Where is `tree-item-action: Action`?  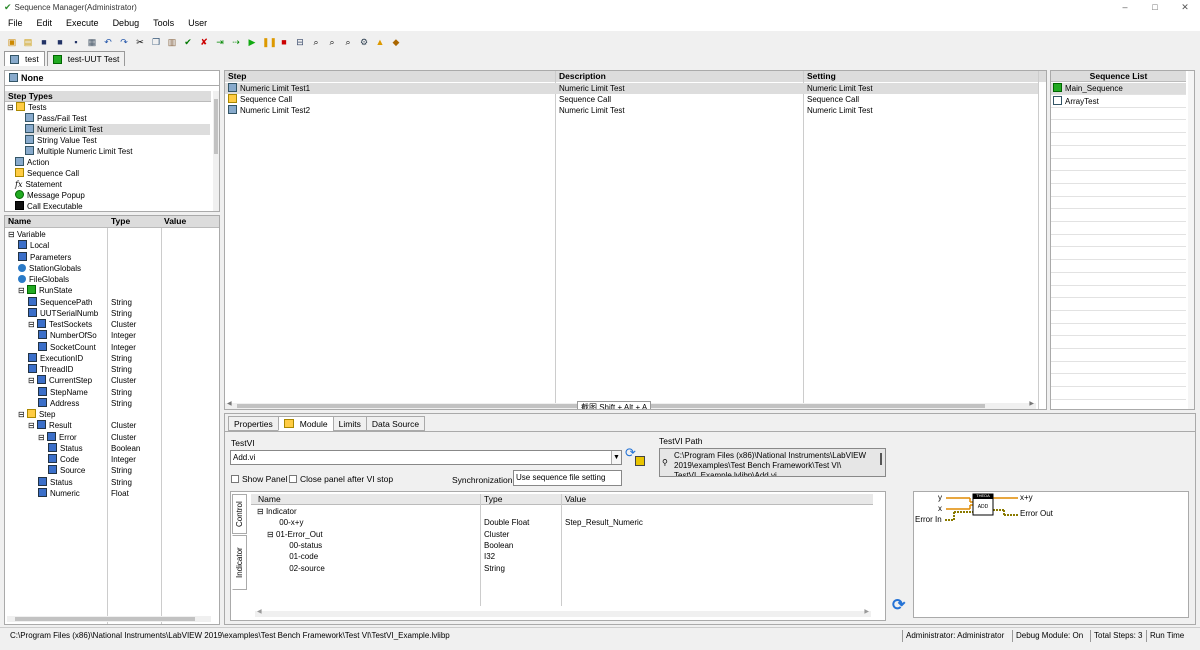
tree-item-action: Action is located at coordinates (32, 162).